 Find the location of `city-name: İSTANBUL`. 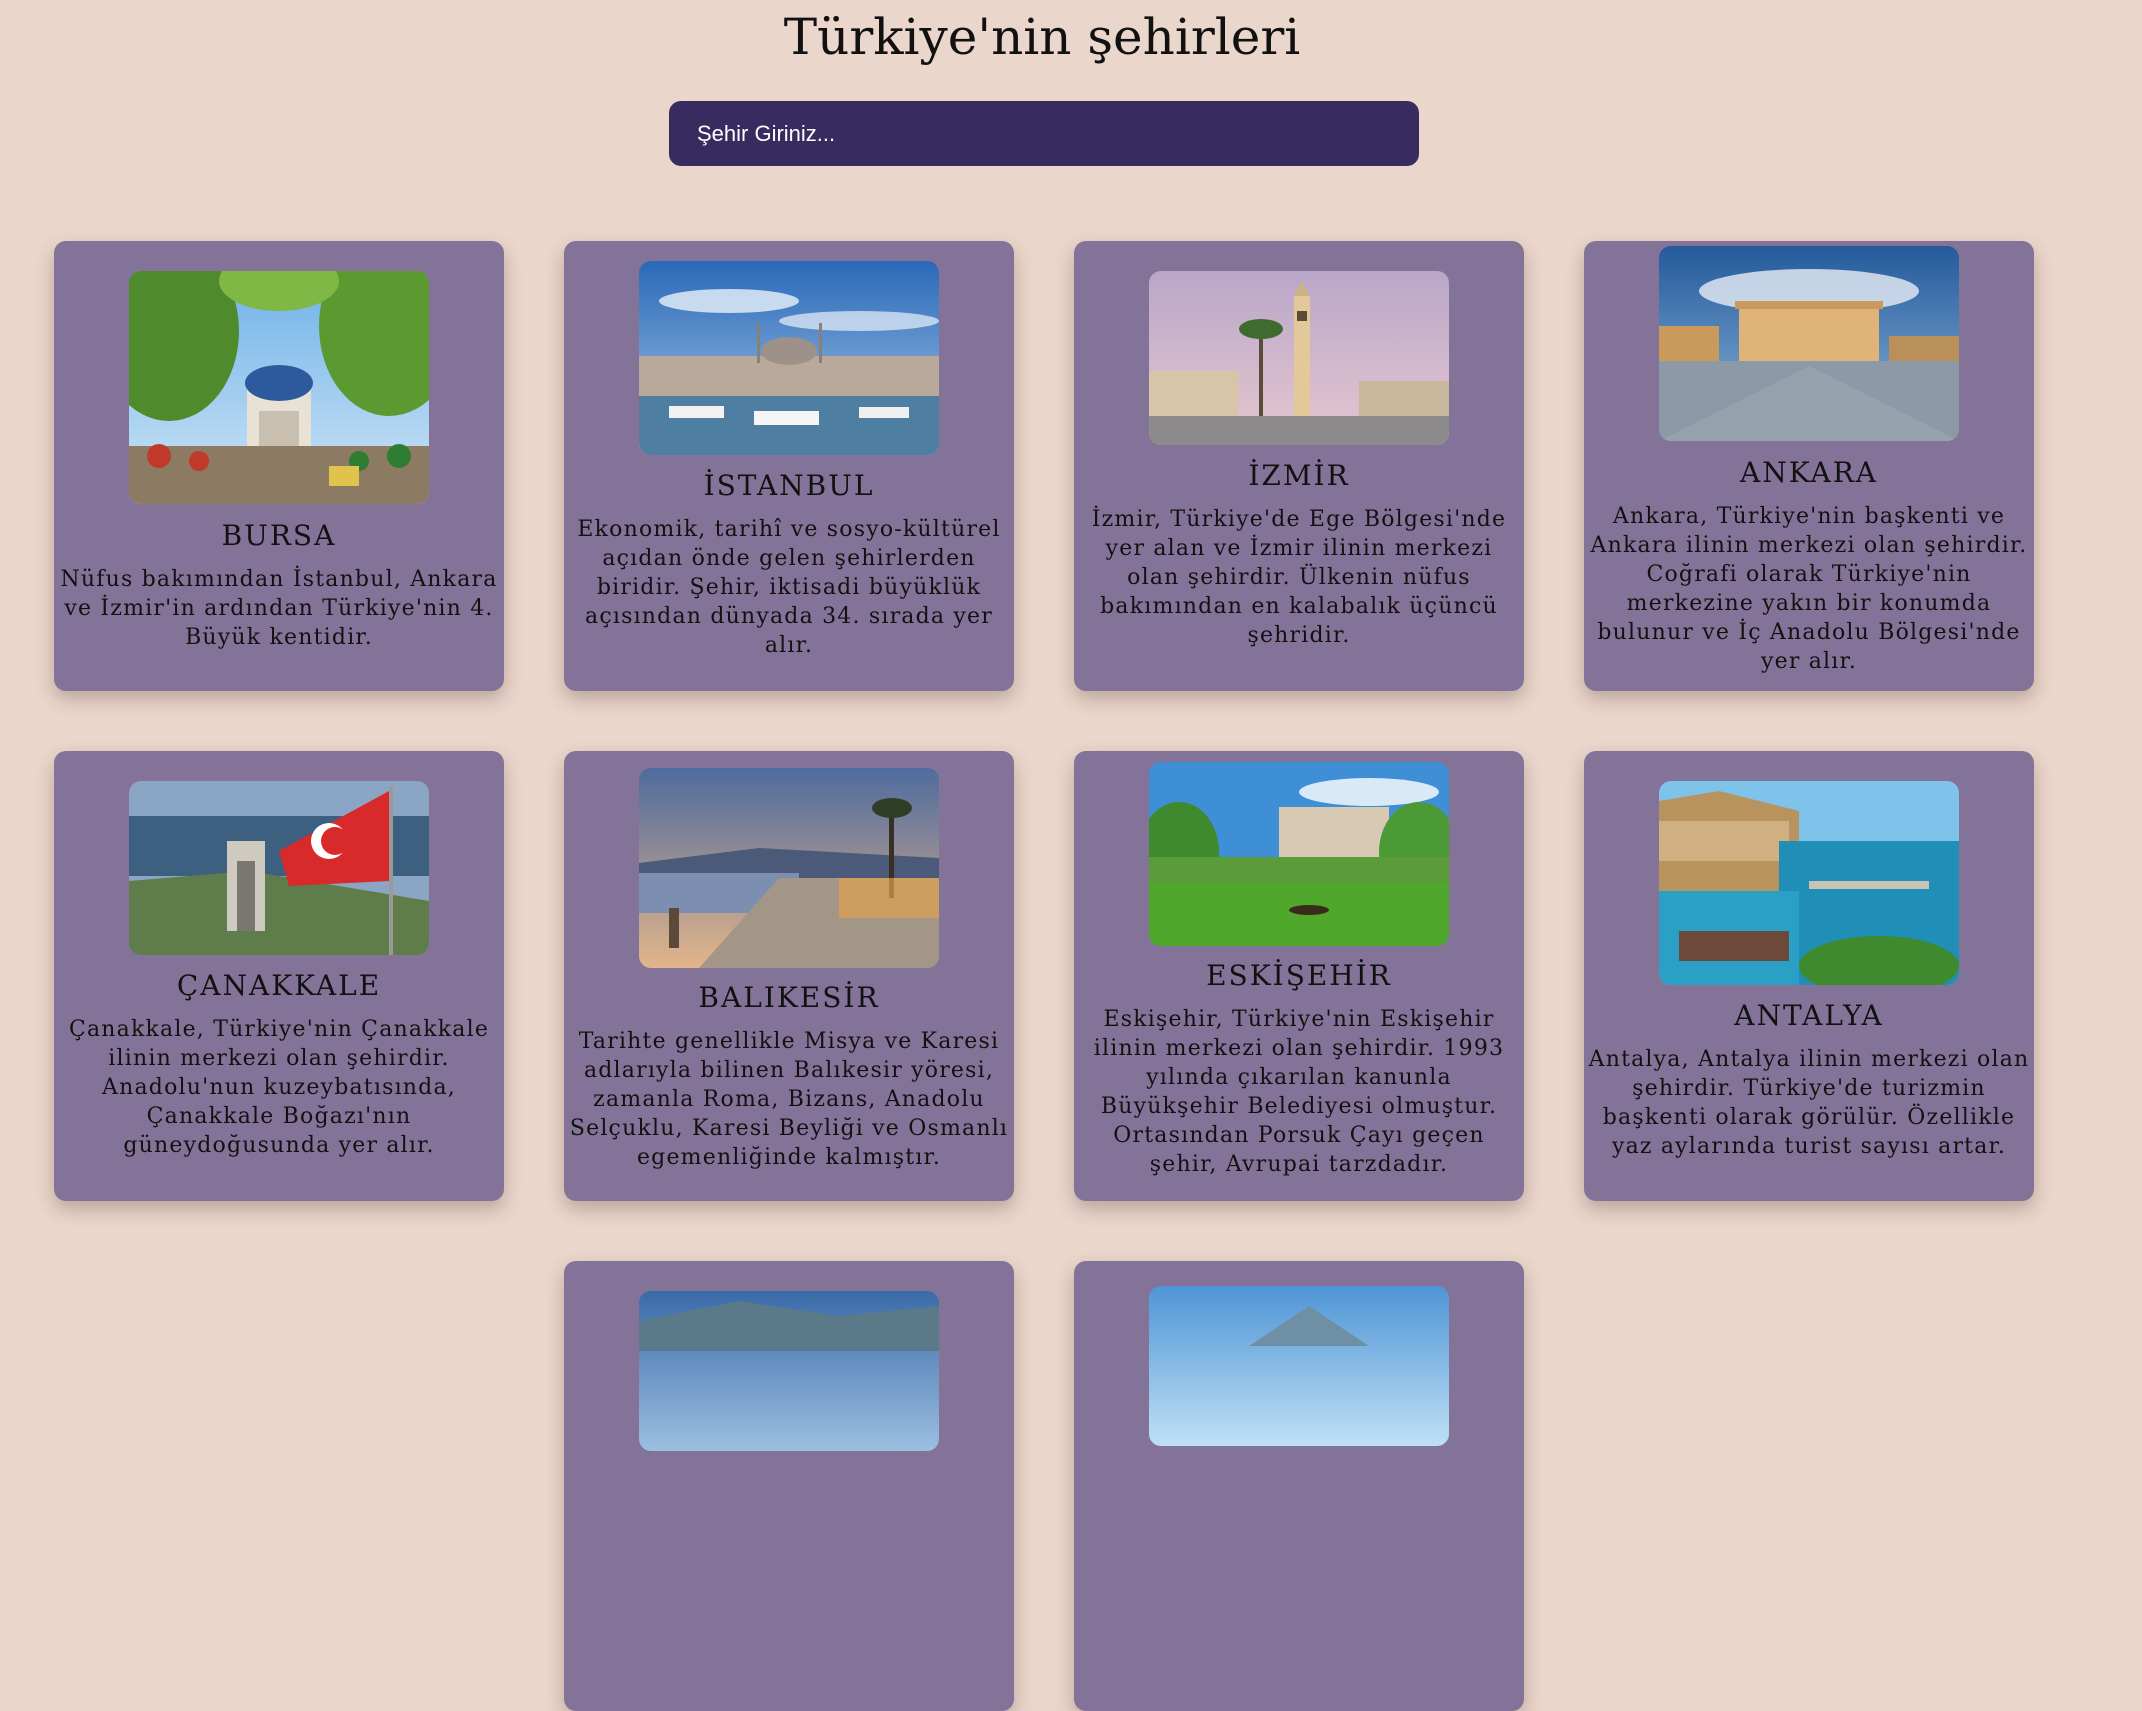

city-name: İSTANBUL is located at coordinates (789, 485).